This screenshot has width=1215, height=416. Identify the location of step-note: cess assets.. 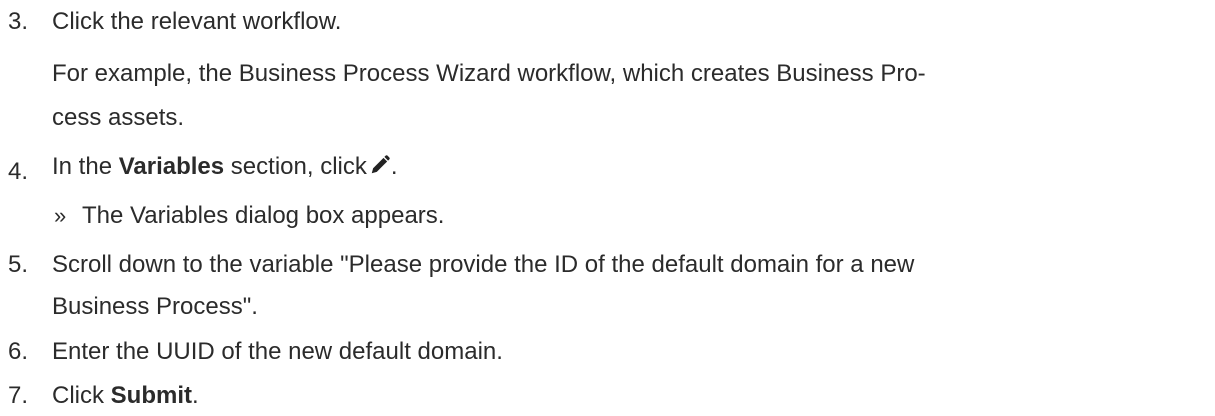
(118, 117).